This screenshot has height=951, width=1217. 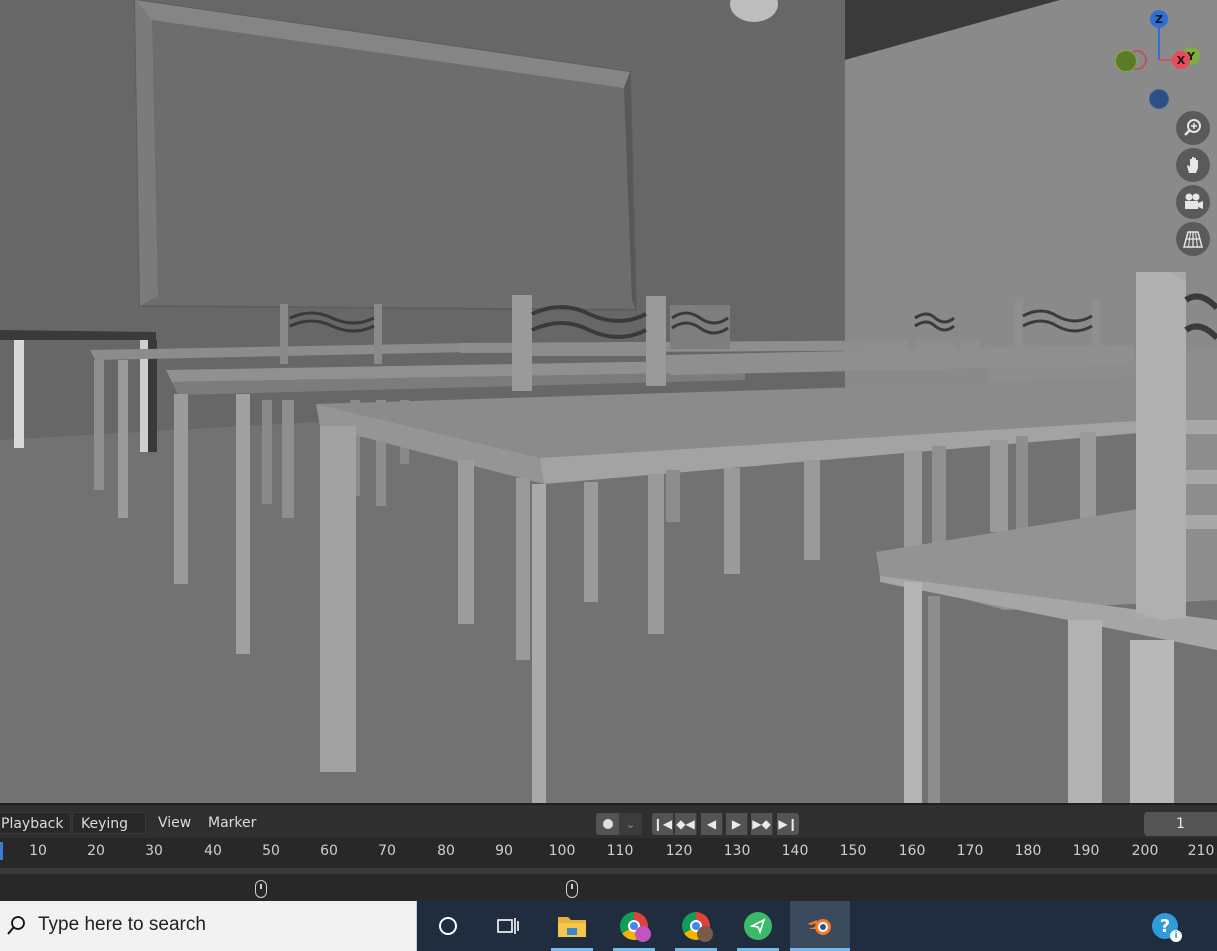 I want to click on play-reverse-button: ◀, so click(x=712, y=824).